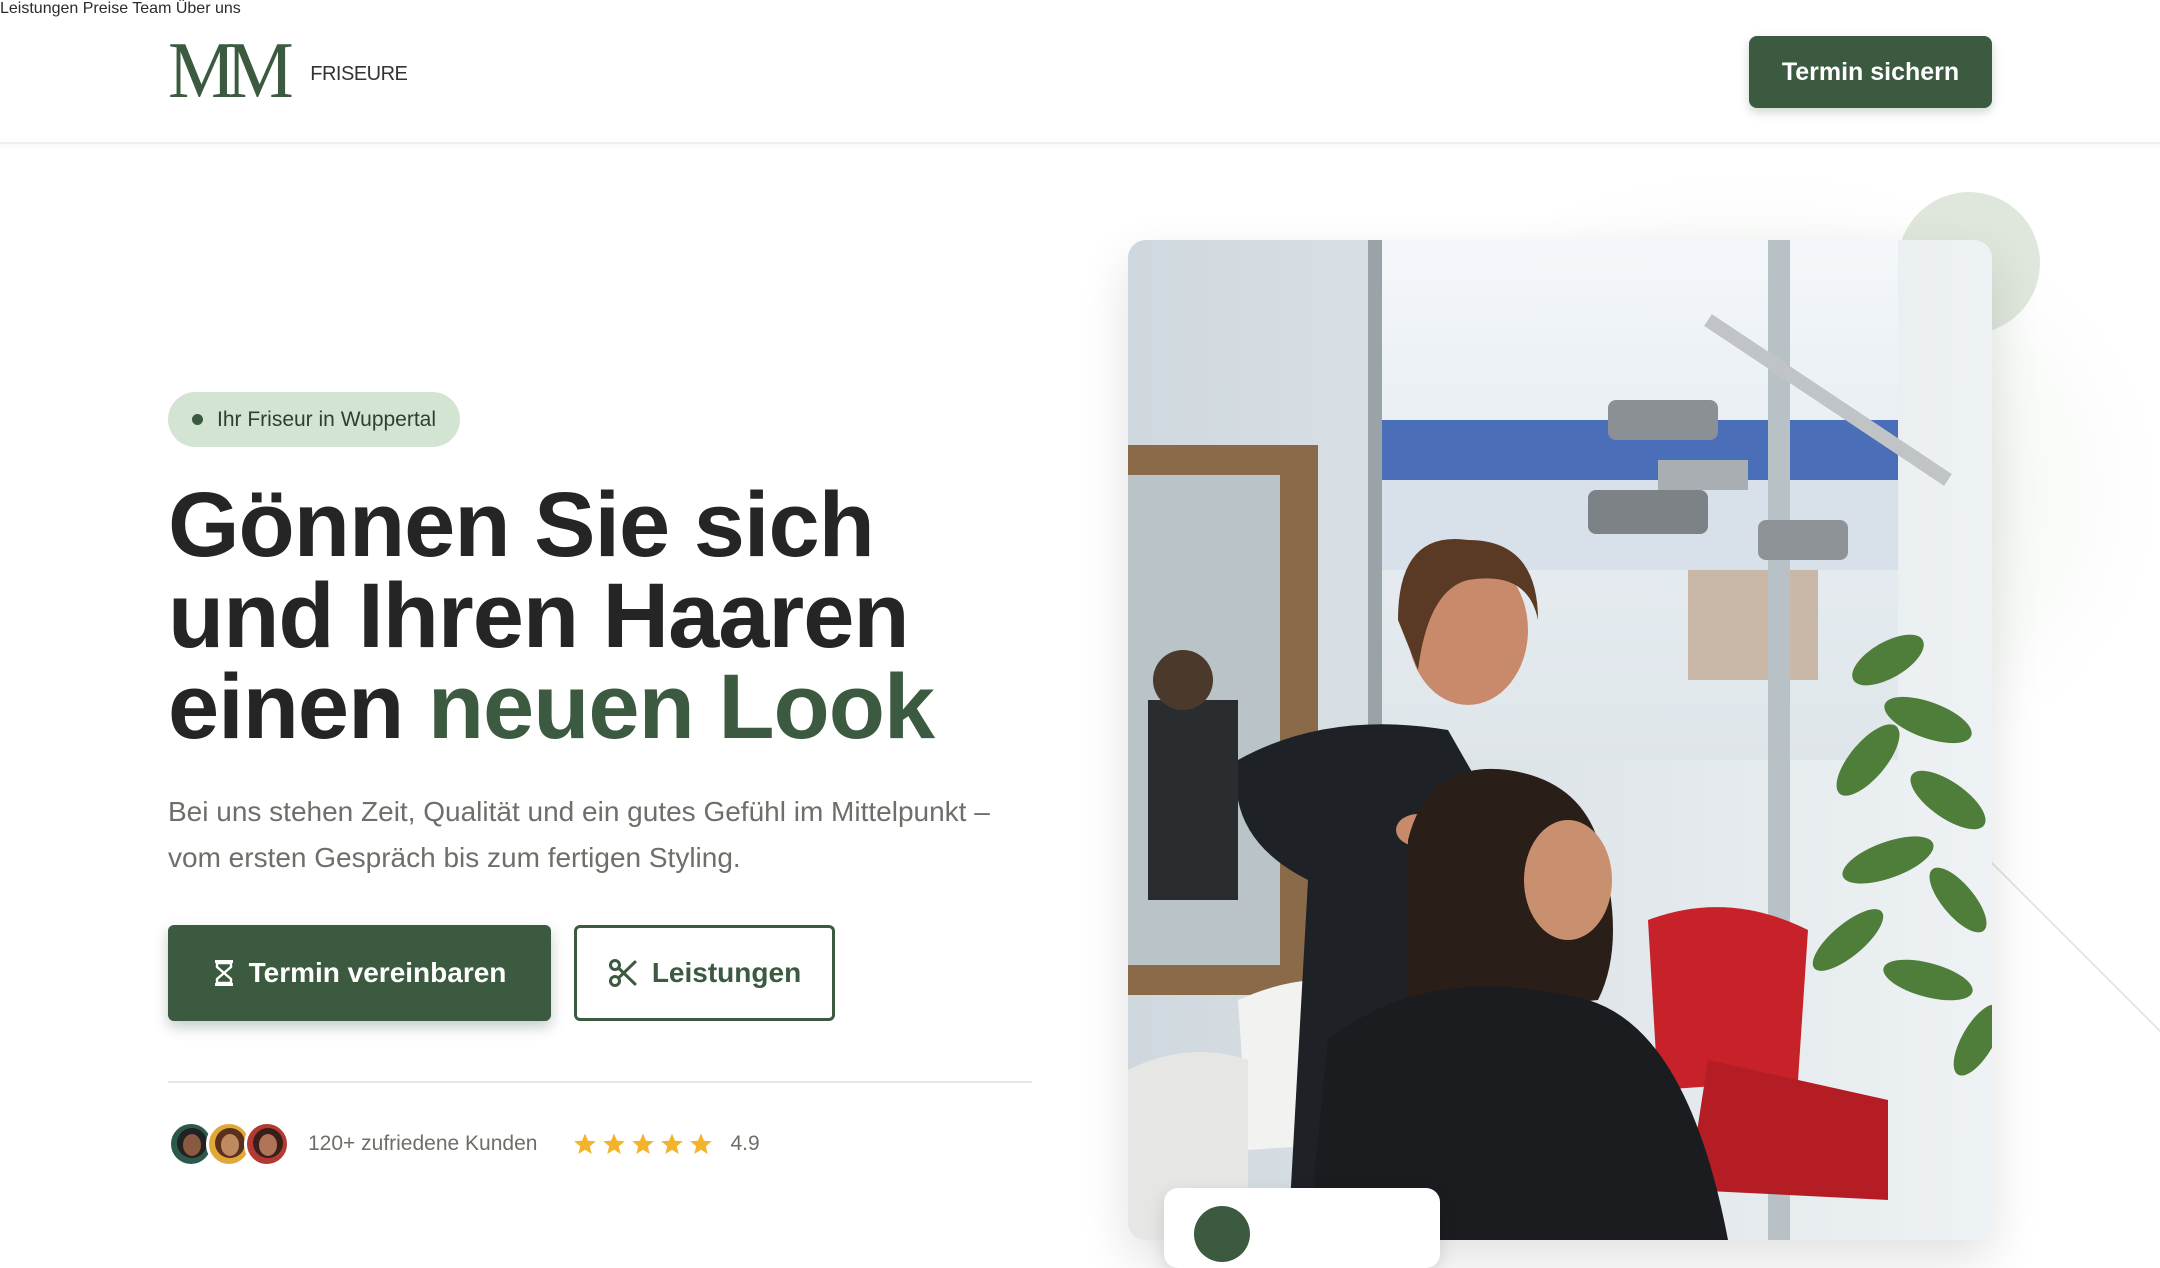 This screenshot has height=1268, width=2160. What do you see at coordinates (224, 973) in the screenshot?
I see `hourglass-icon` at bounding box center [224, 973].